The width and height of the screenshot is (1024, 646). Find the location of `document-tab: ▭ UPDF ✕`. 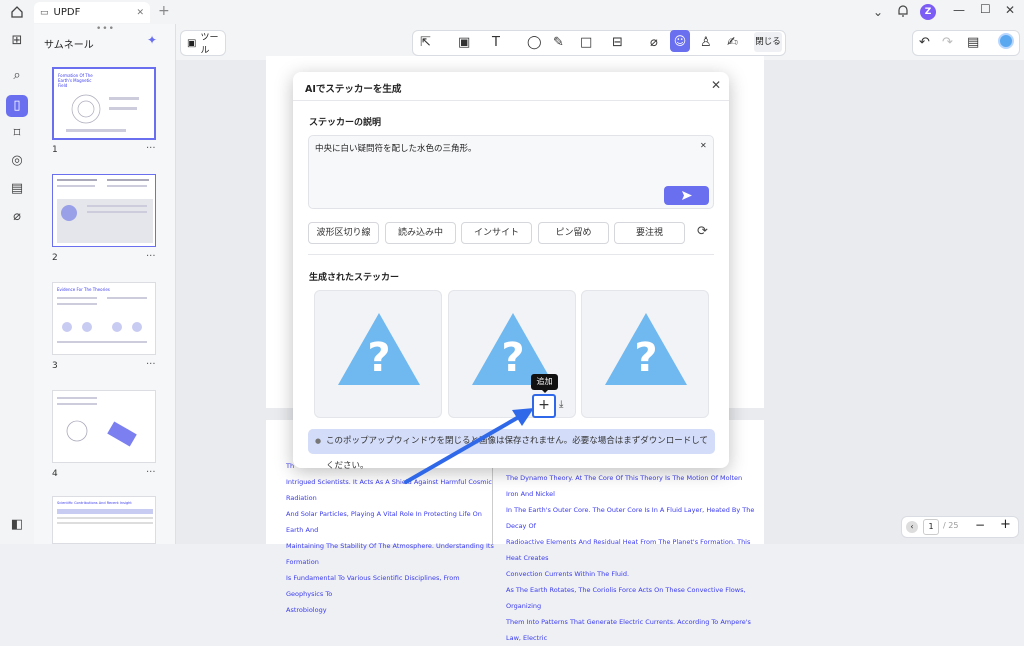

document-tab: ▭ UPDF ✕ is located at coordinates (92, 12).